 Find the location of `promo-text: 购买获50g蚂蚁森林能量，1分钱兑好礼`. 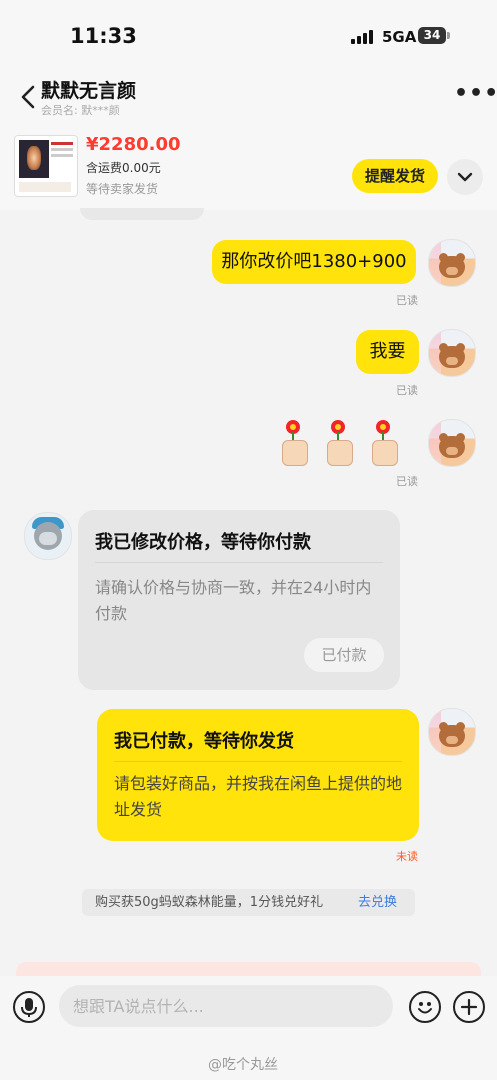

promo-text: 购买获50g蚂蚁森林能量，1分钱兑好礼 is located at coordinates (209, 902).